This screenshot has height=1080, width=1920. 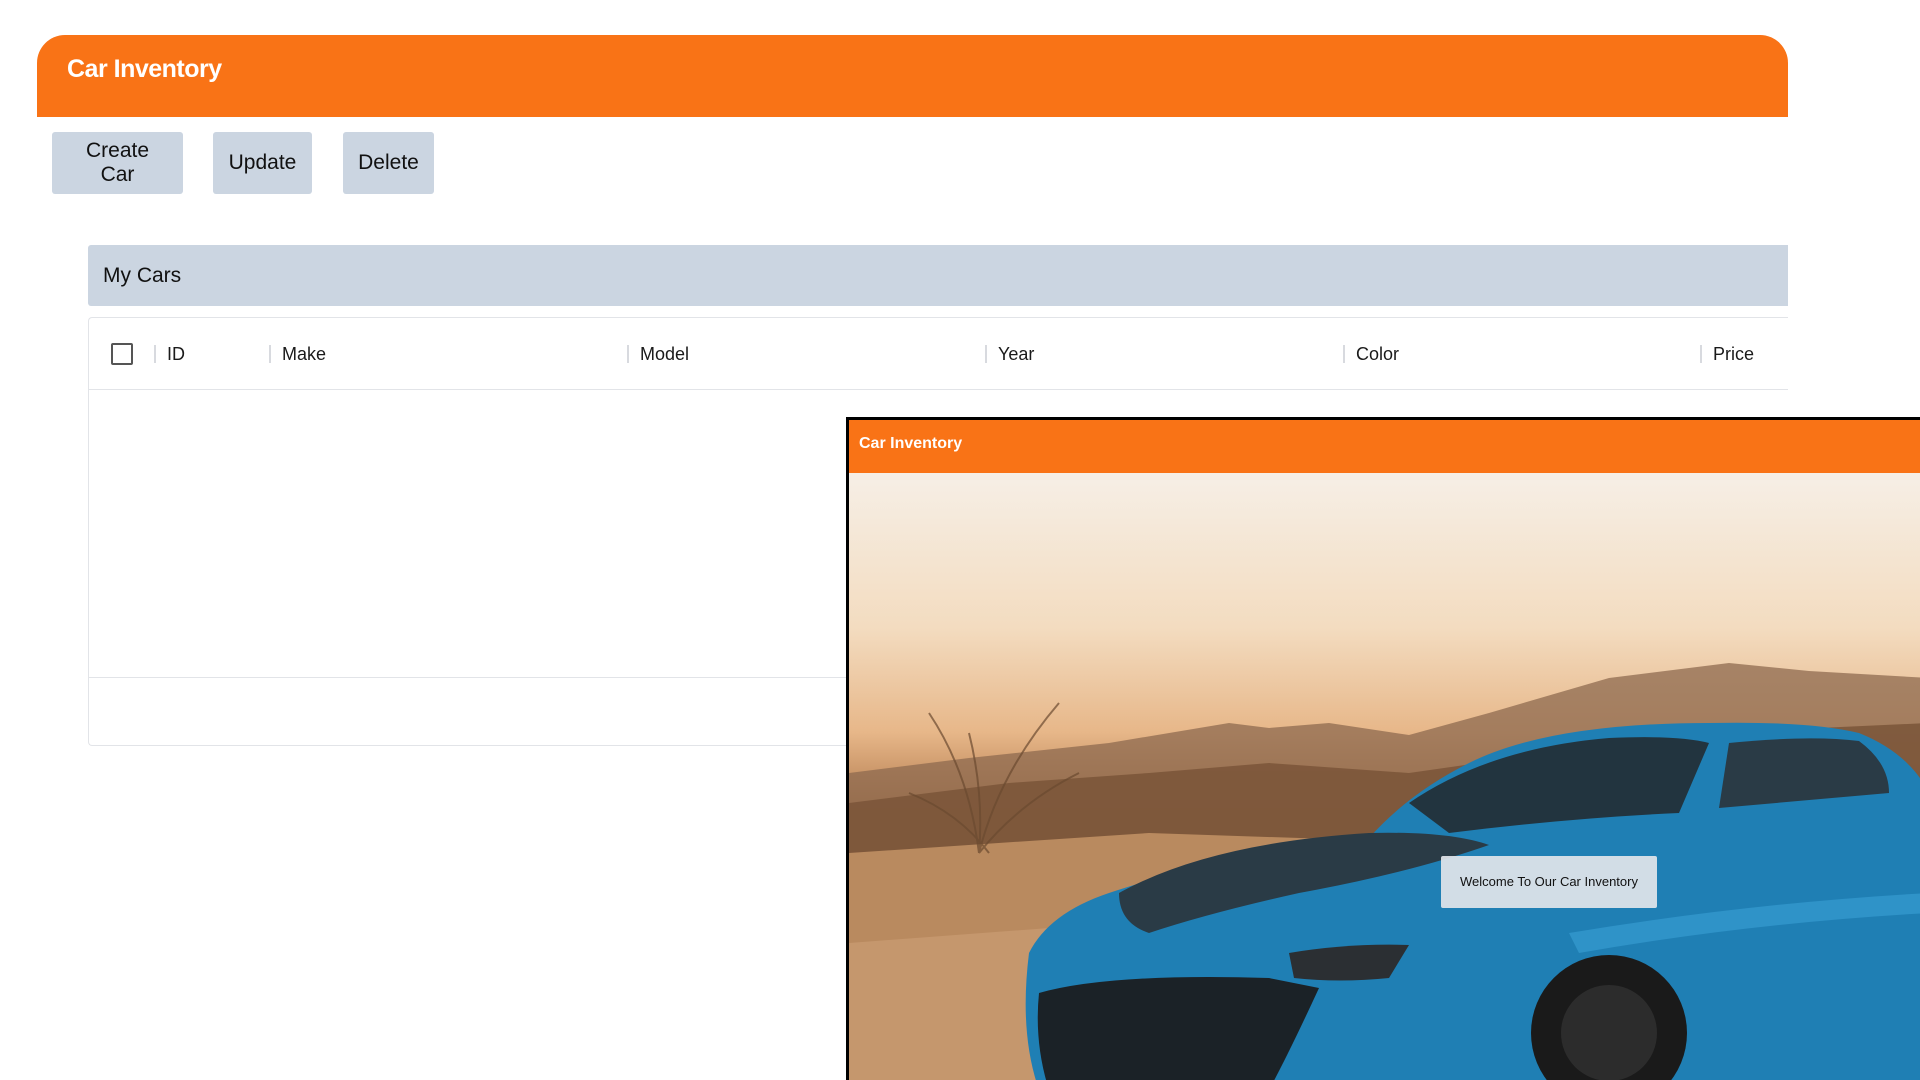 What do you see at coordinates (122, 354) in the screenshot?
I see `select-all-checkbox` at bounding box center [122, 354].